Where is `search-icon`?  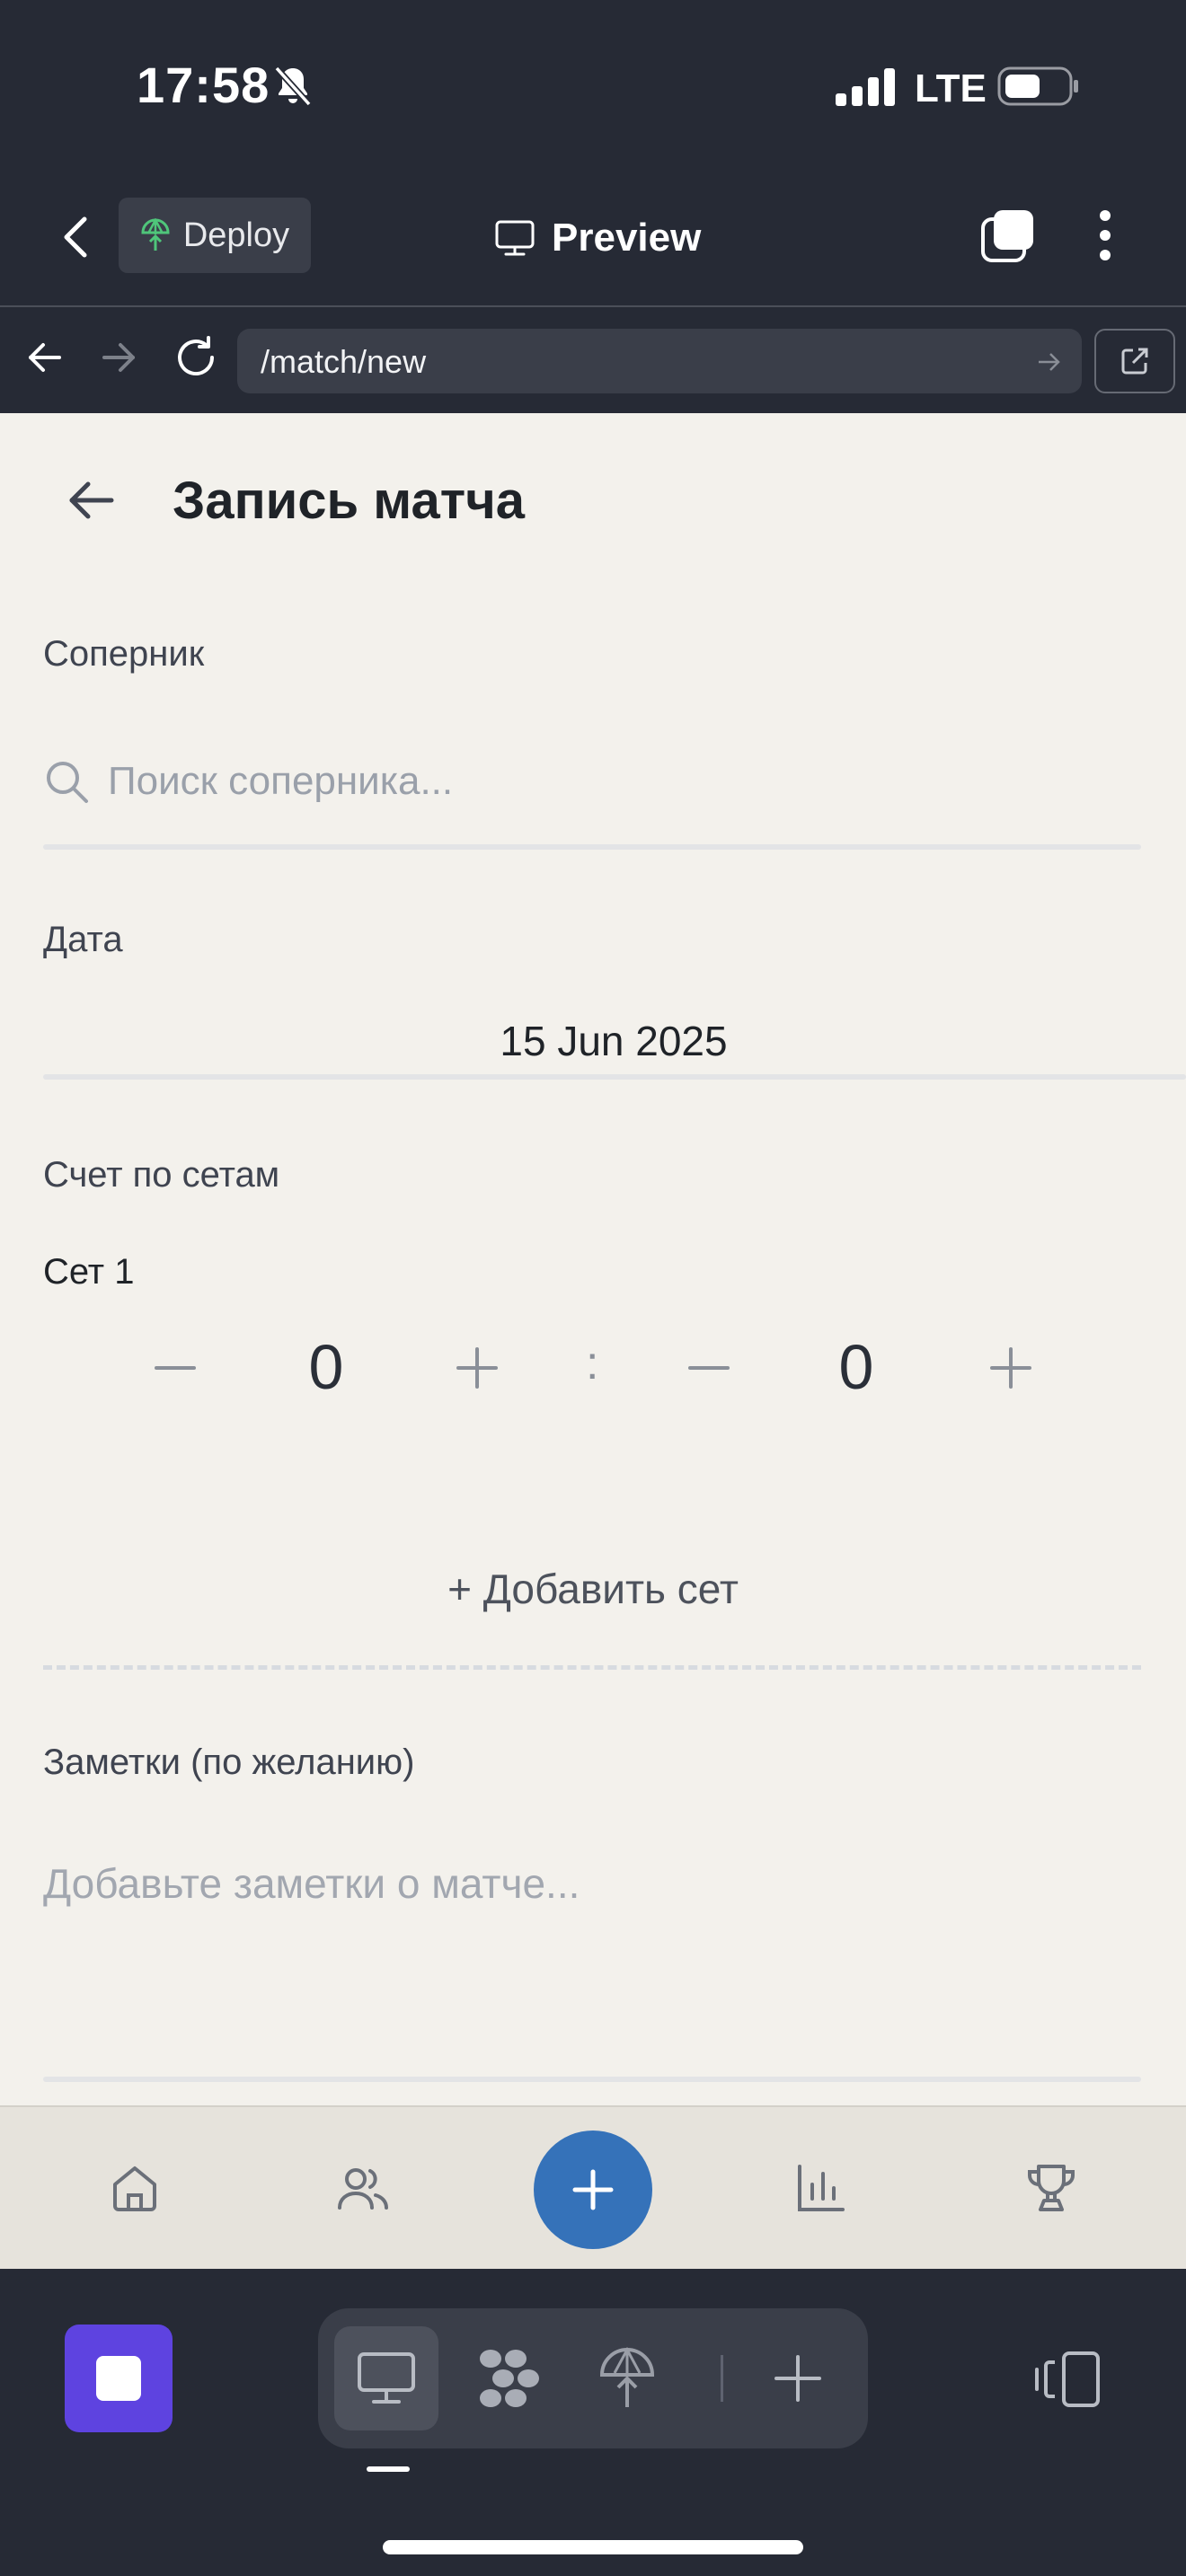 search-icon is located at coordinates (67, 782).